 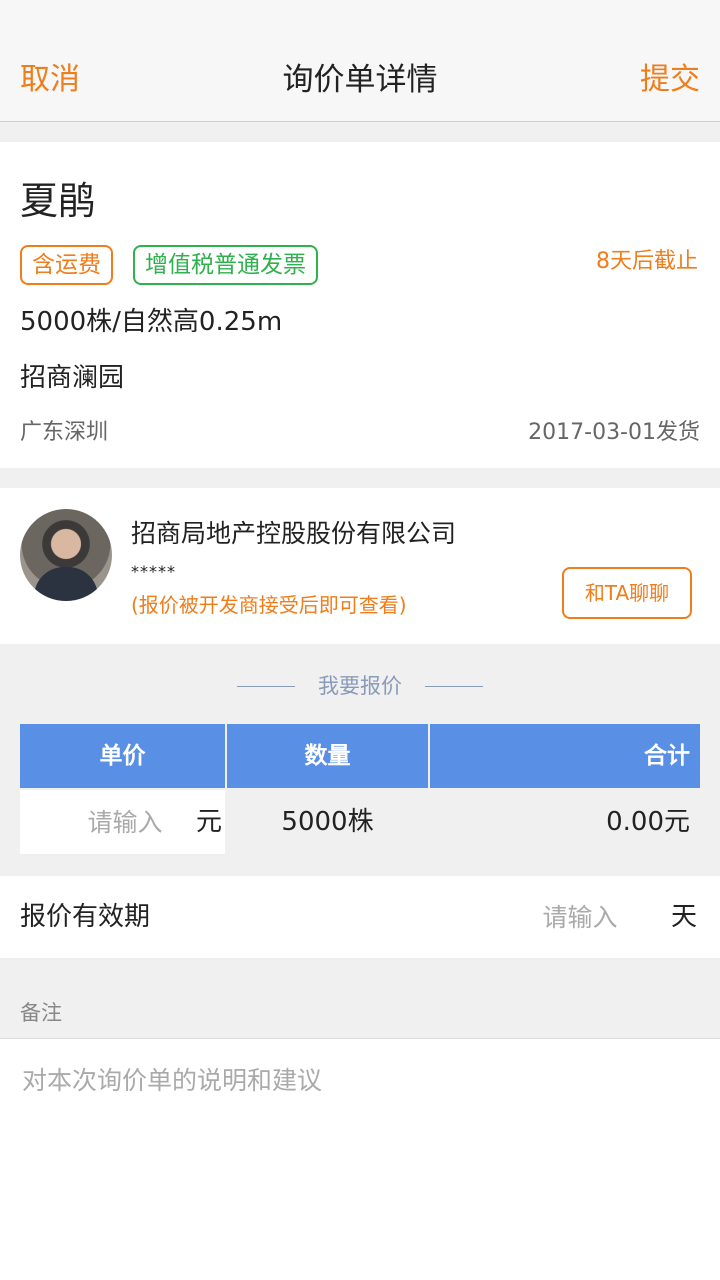 I want to click on chat-button: 和TA聊聊, so click(x=627, y=593).